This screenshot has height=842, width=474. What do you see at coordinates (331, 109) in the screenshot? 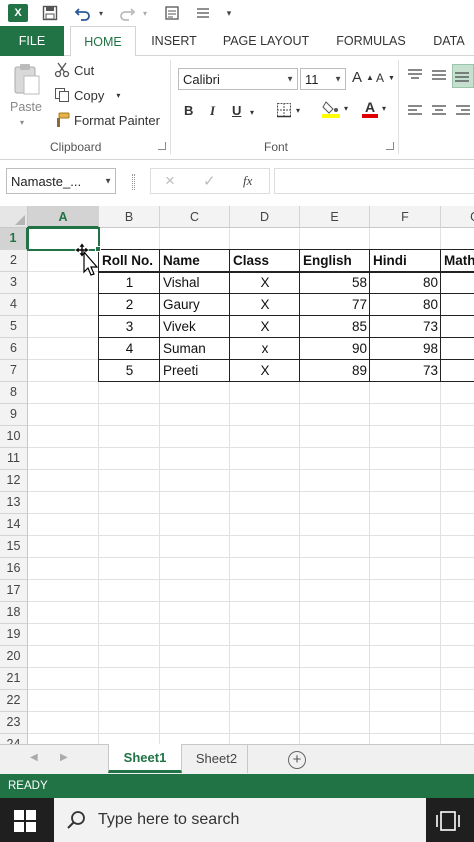
I see `fill-color-button` at bounding box center [331, 109].